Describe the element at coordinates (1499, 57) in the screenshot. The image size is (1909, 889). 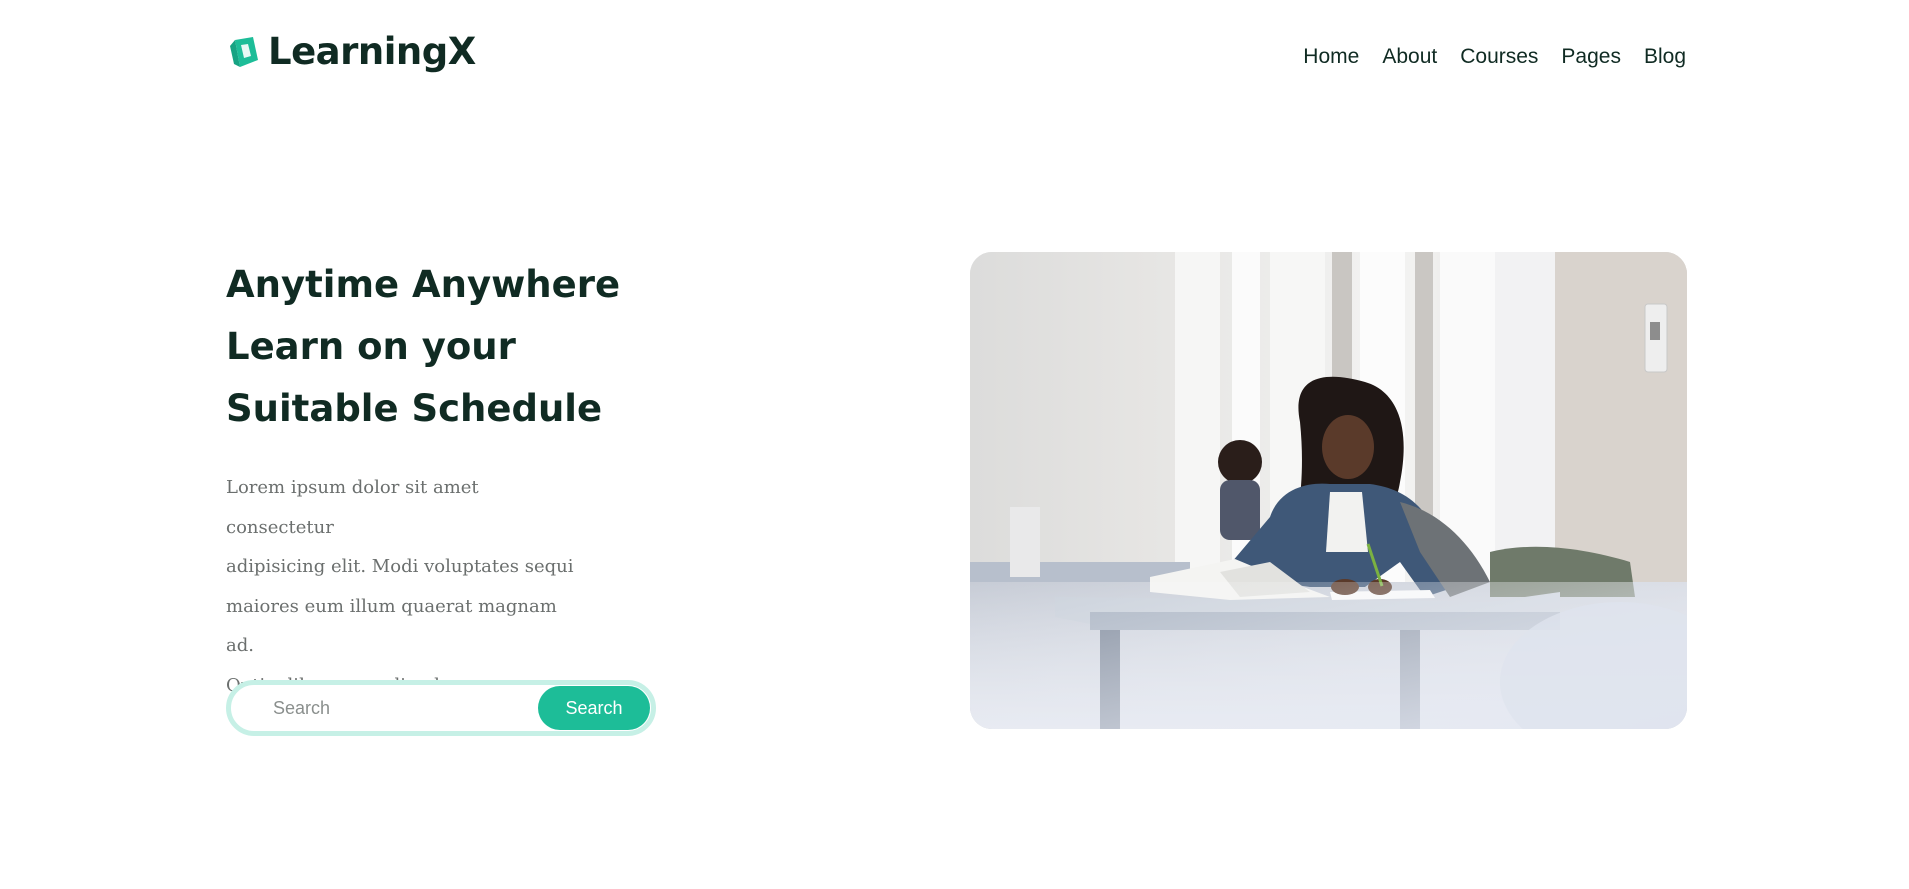
I see `nav-courses: Courses` at that location.